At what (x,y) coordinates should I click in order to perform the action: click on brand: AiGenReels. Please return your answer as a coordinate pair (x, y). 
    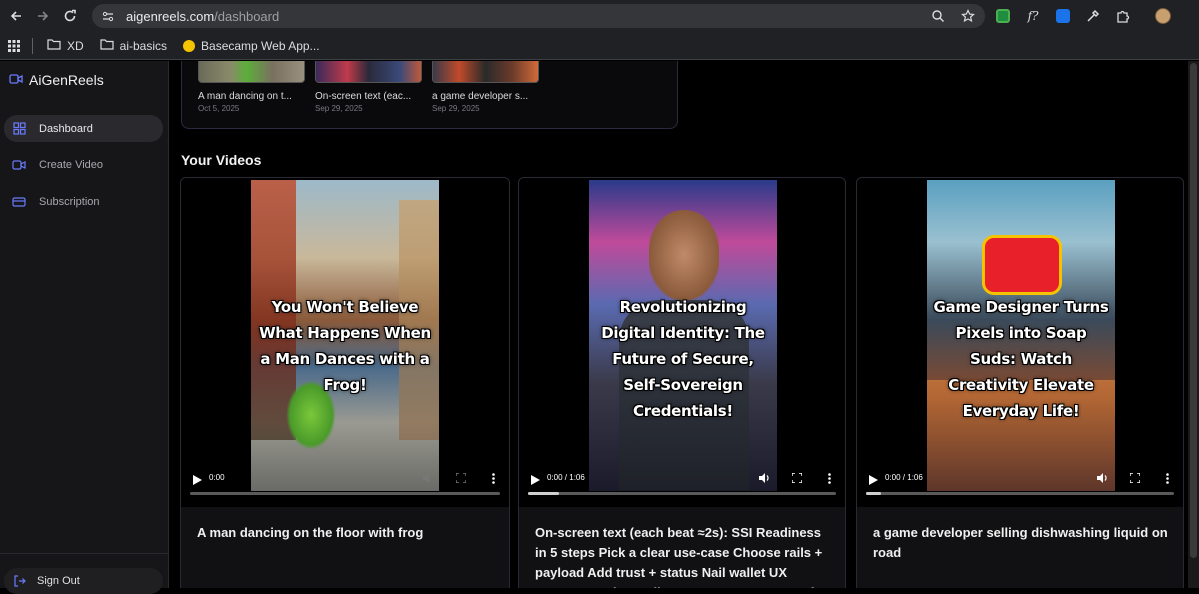
    Looking at the image, I should click on (56, 80).